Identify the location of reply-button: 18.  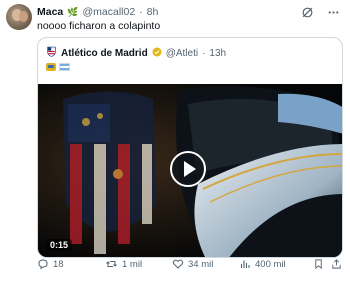
(50, 264).